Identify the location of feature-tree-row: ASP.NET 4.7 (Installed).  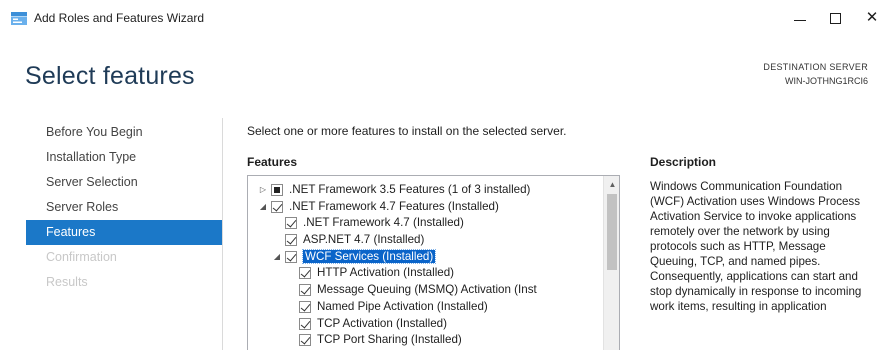
(425, 240).